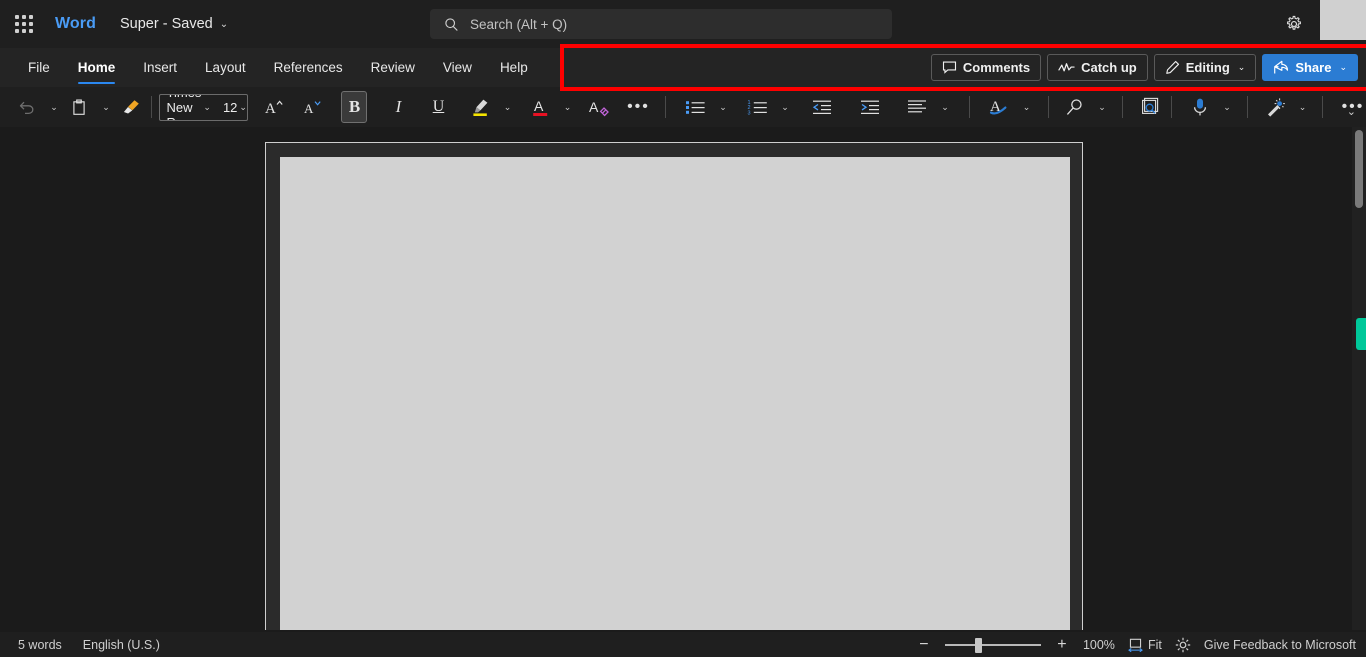 This screenshot has height=657, width=1366. What do you see at coordinates (121, 645) in the screenshot?
I see `language-indicator: English (U.S.)` at bounding box center [121, 645].